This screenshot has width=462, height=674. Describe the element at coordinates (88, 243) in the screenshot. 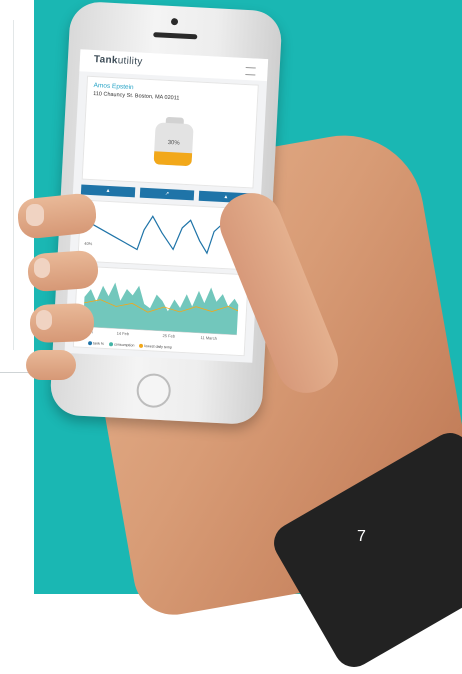

I see `y-tick-40: 40%` at that location.